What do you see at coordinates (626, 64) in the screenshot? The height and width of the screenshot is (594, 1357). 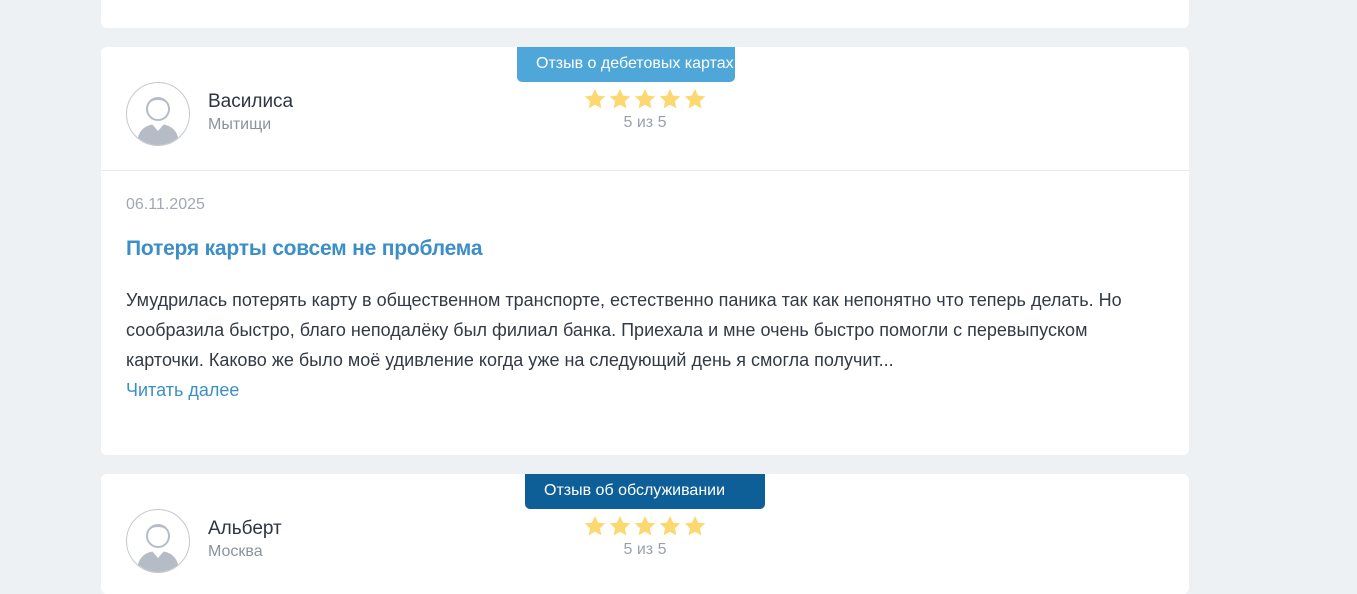 I see `review-category-badge: Отзыв о дебетовых картах` at bounding box center [626, 64].